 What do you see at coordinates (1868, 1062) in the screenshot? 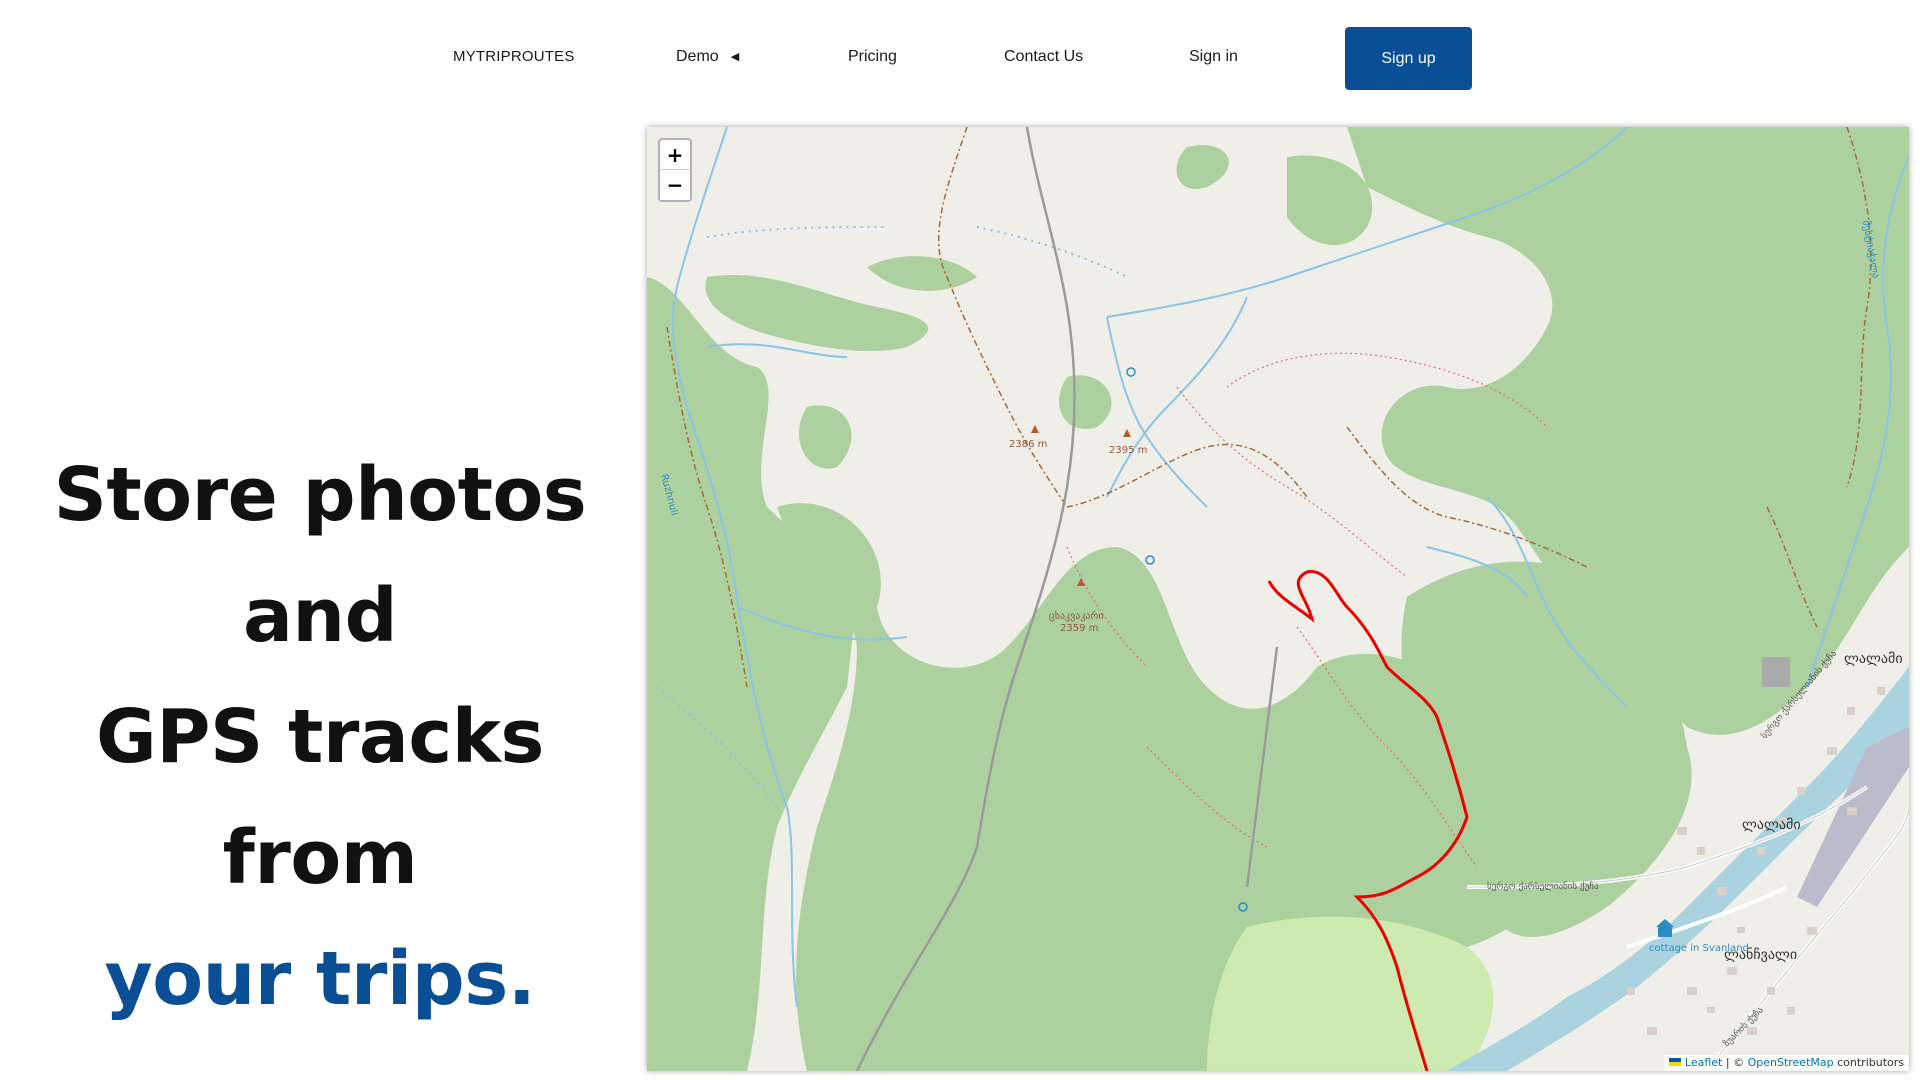
I see `attribution-suffix: contributors` at bounding box center [1868, 1062].